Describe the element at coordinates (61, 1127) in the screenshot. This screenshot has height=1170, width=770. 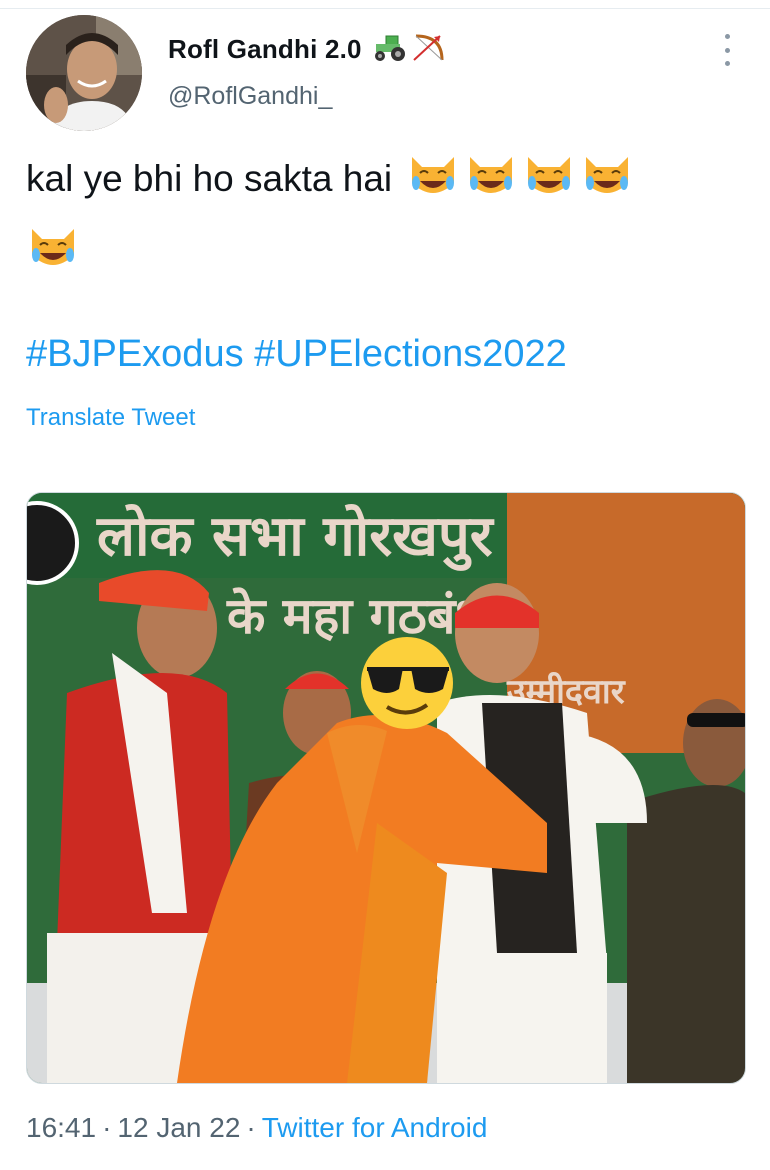
I see `tweet-time: 16:41` at that location.